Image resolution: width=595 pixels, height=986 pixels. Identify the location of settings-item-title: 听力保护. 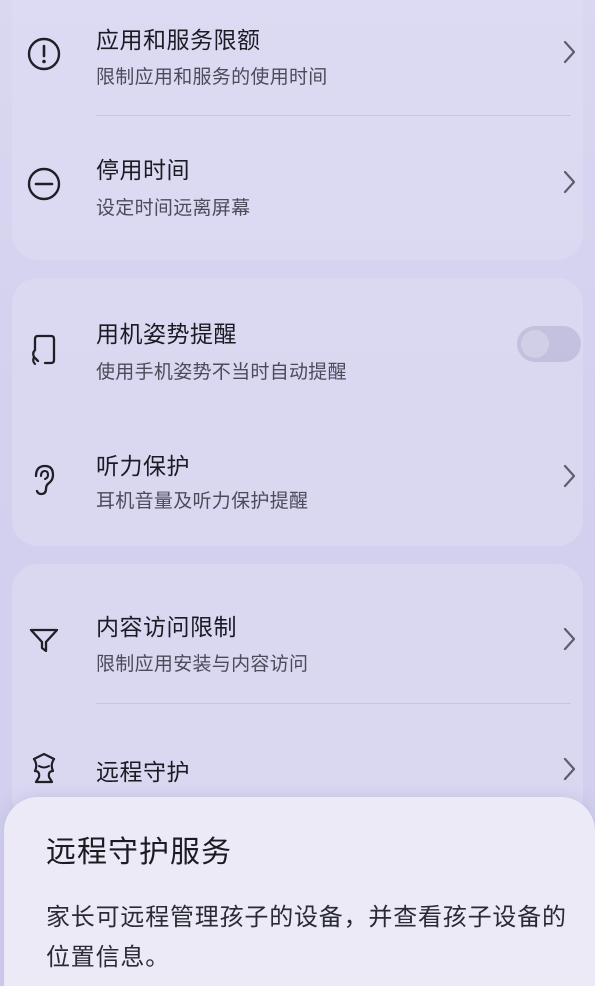
(143, 467).